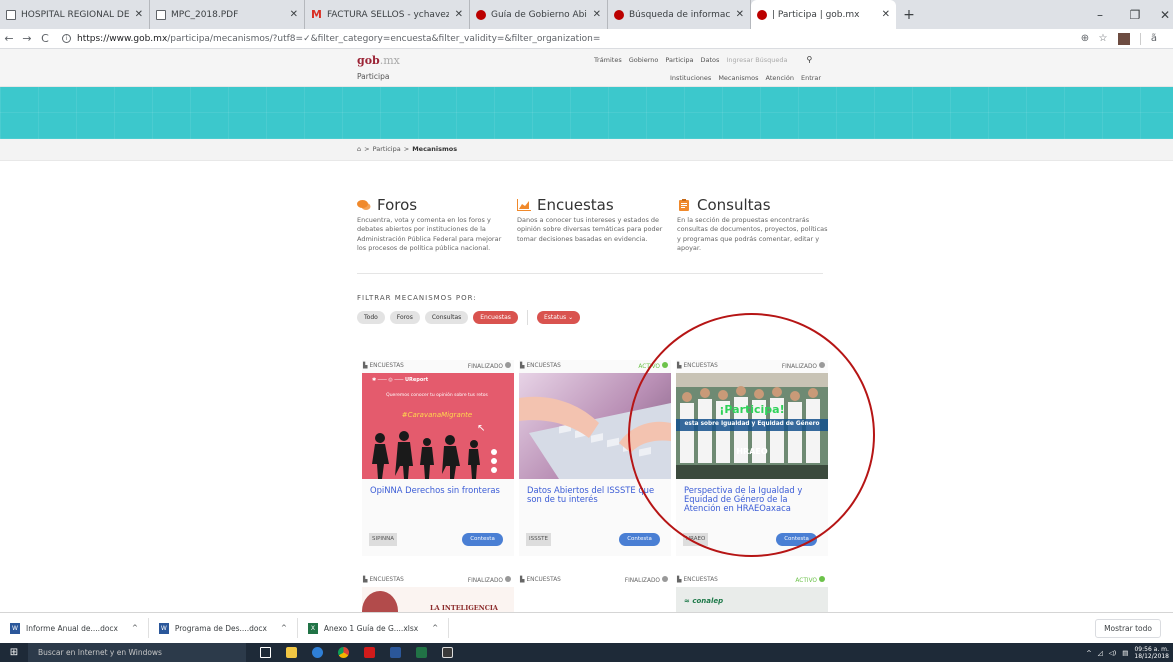 The image size is (1173, 662). What do you see at coordinates (909, 14) in the screenshot?
I see `new-tab-button: +` at bounding box center [909, 14].